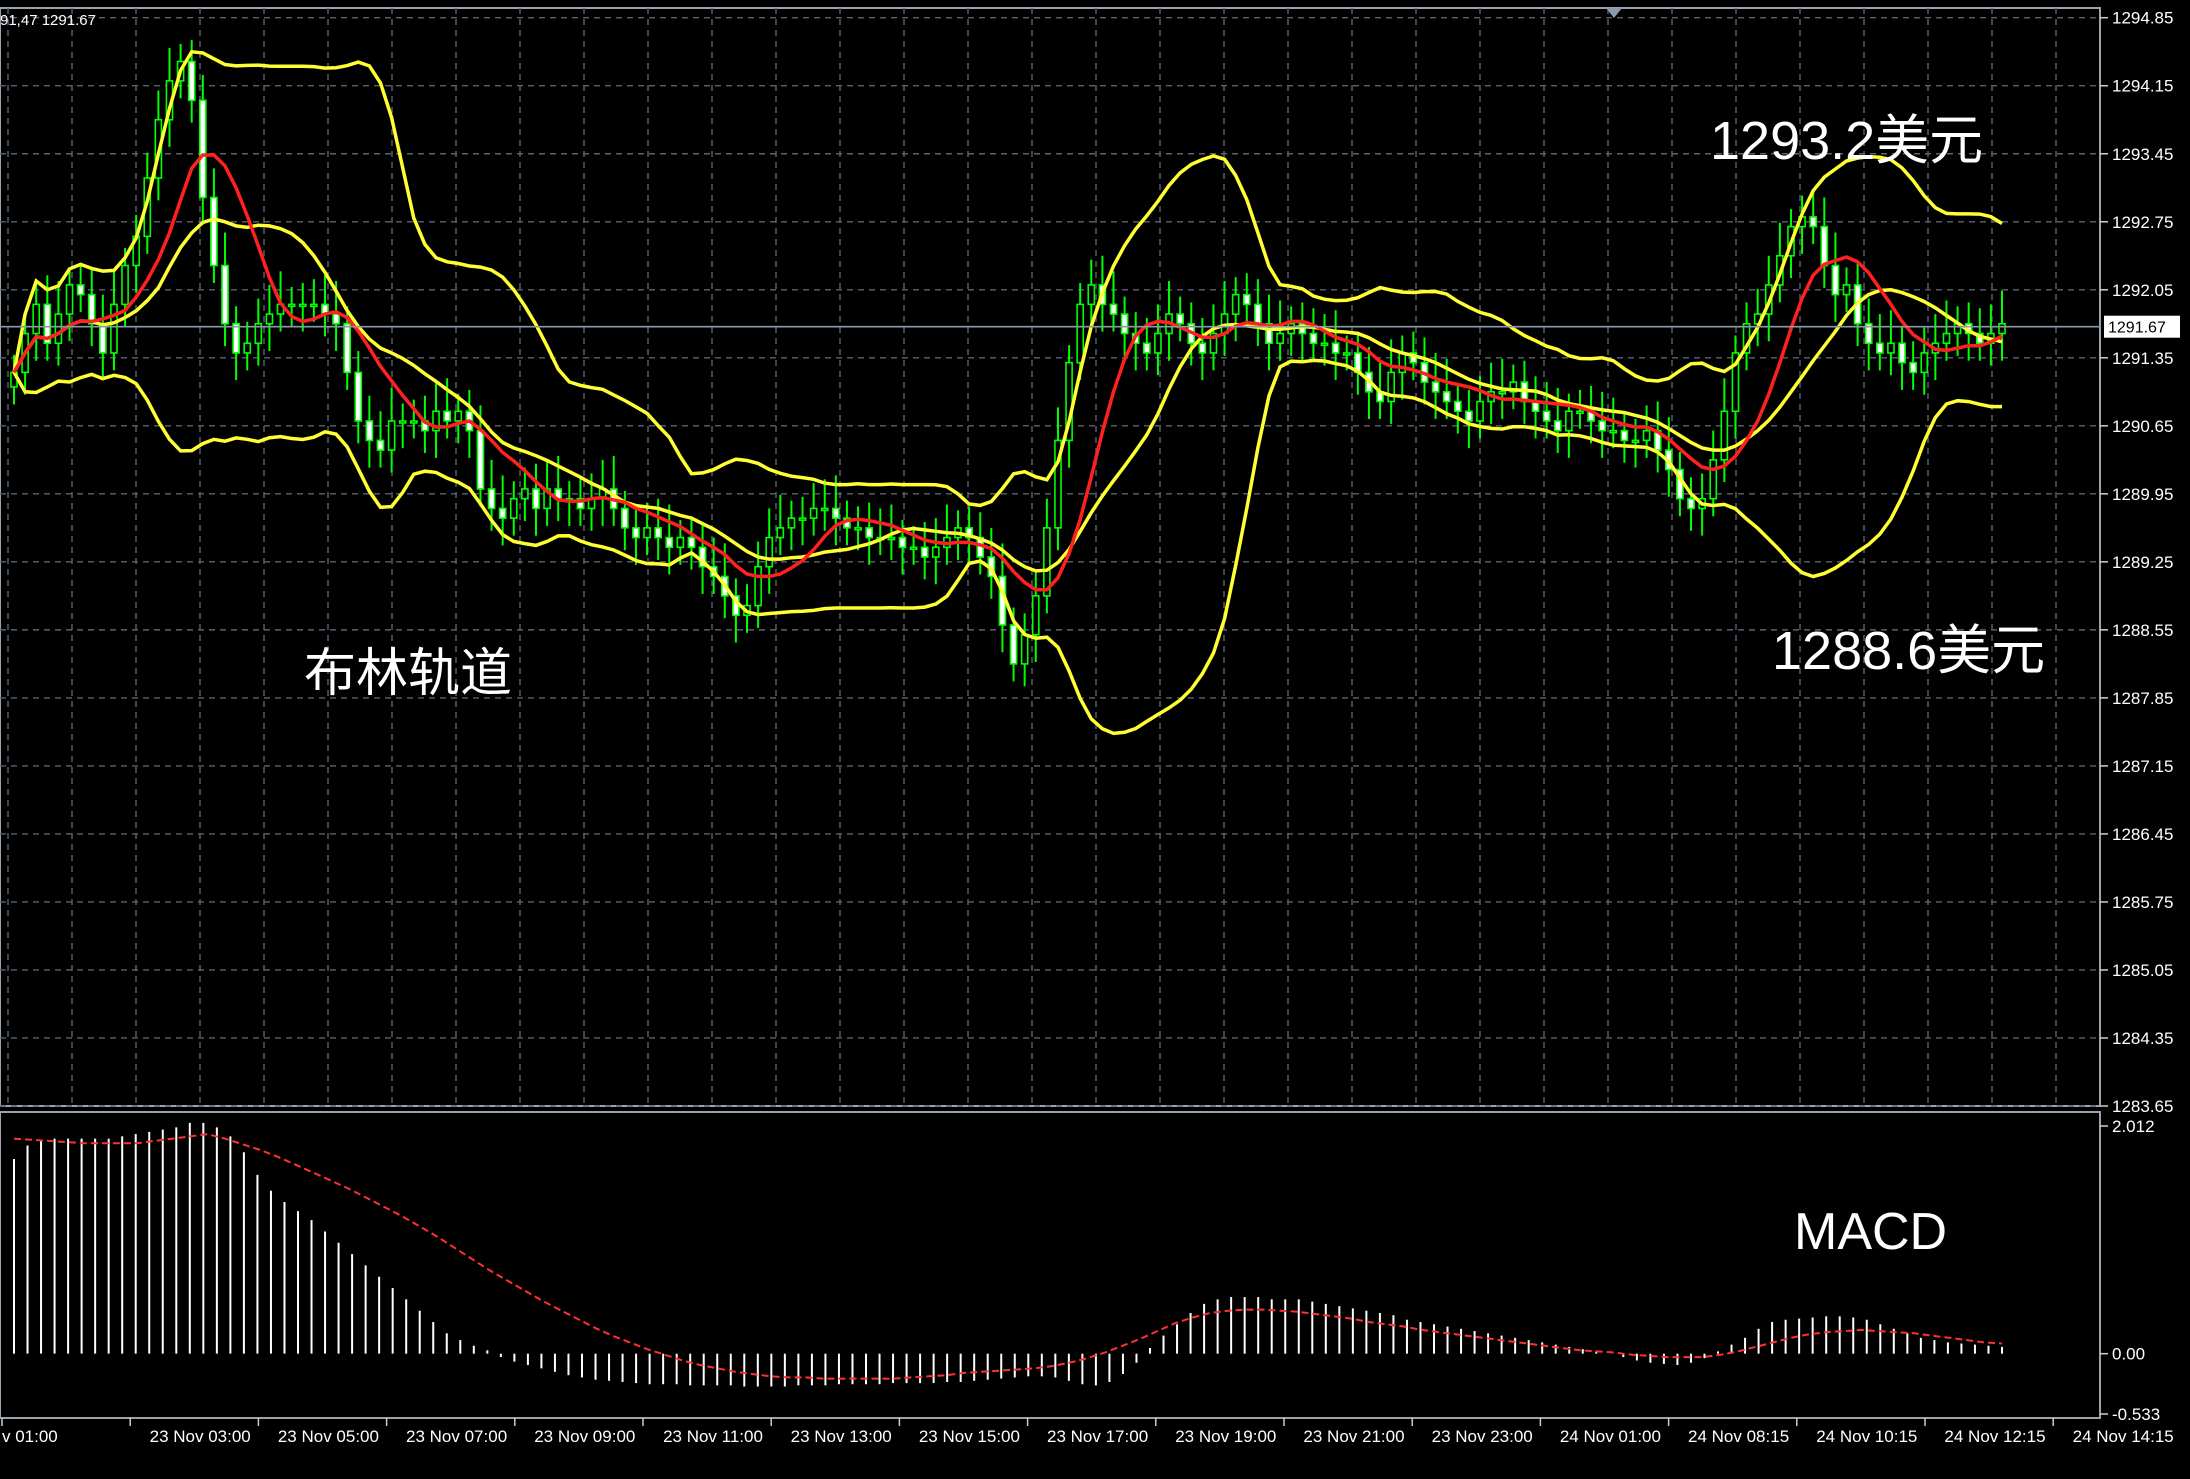 Image resolution: width=2190 pixels, height=1479 pixels. What do you see at coordinates (2137, 328) in the screenshot?
I see `current-price-tag-text: 1291.67` at bounding box center [2137, 328].